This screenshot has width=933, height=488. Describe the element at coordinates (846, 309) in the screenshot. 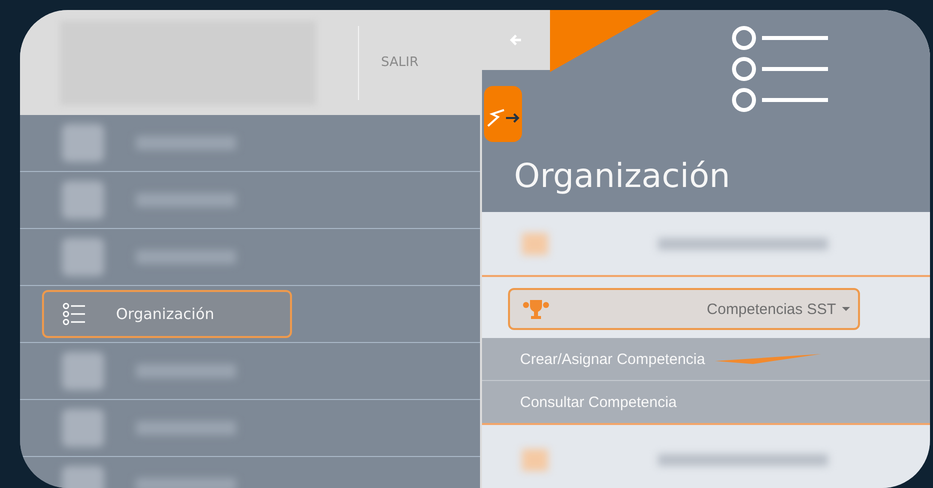

I see `caret-icon` at that location.